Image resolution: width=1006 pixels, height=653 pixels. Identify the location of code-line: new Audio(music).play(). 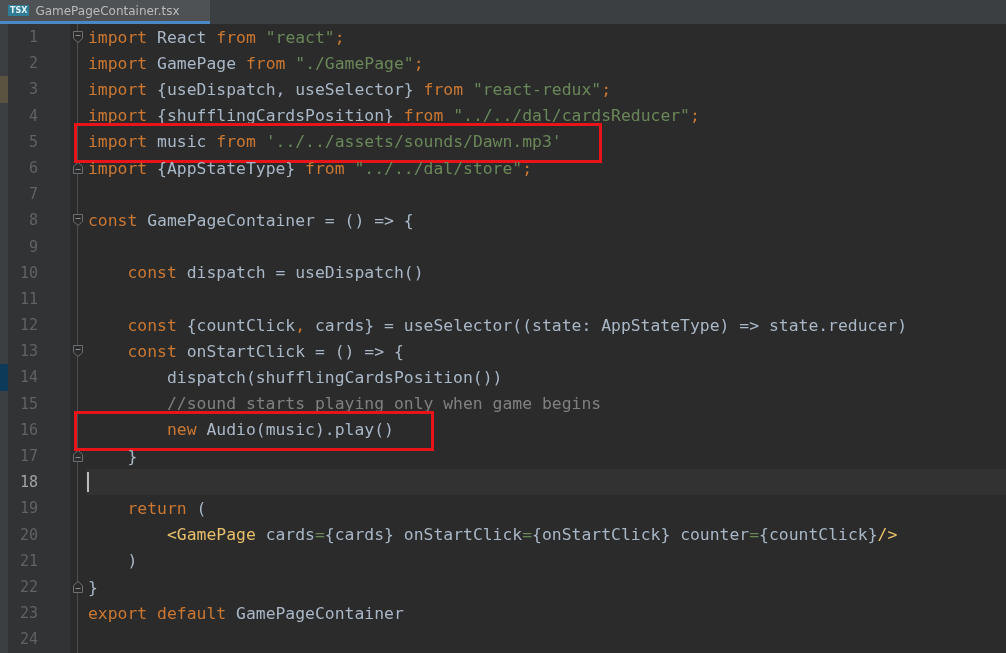
(241, 430).